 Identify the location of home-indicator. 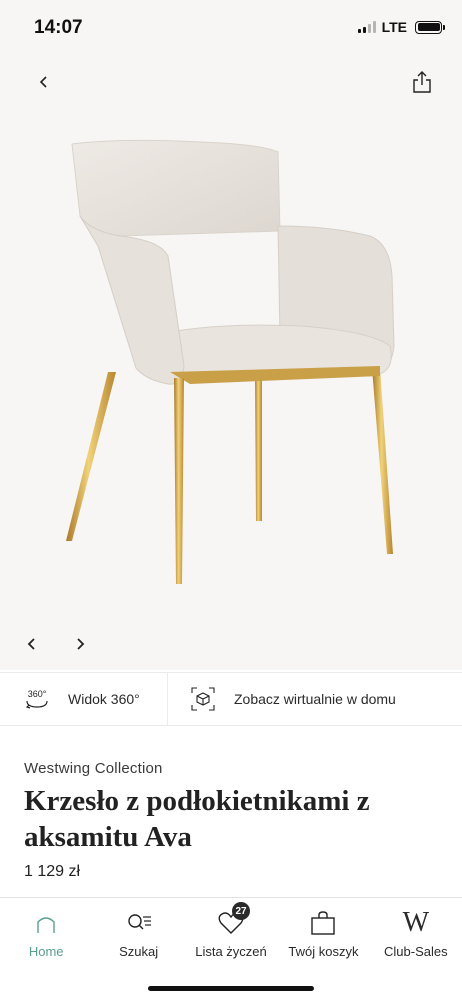
(231, 988).